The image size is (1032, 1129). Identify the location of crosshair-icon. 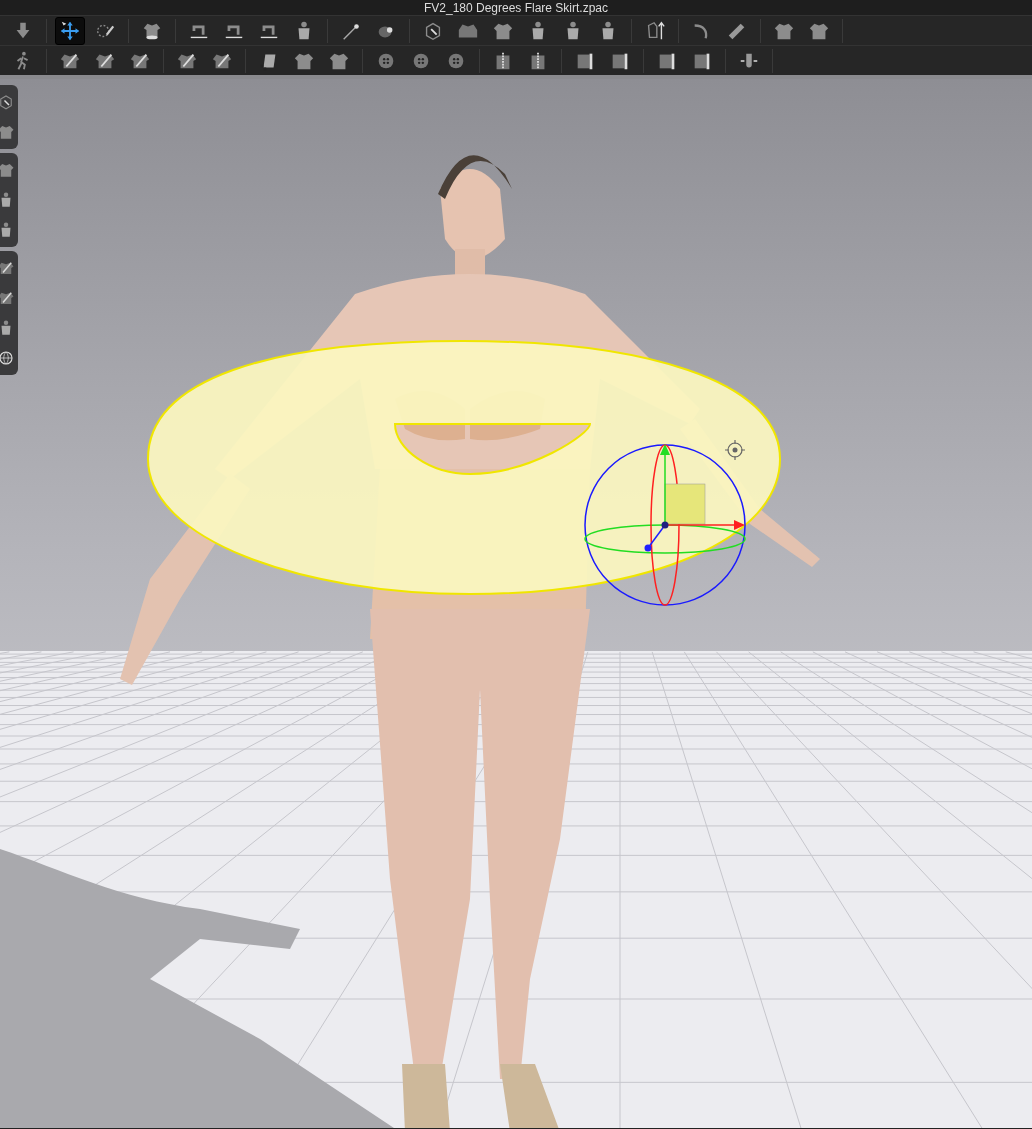
(735, 450).